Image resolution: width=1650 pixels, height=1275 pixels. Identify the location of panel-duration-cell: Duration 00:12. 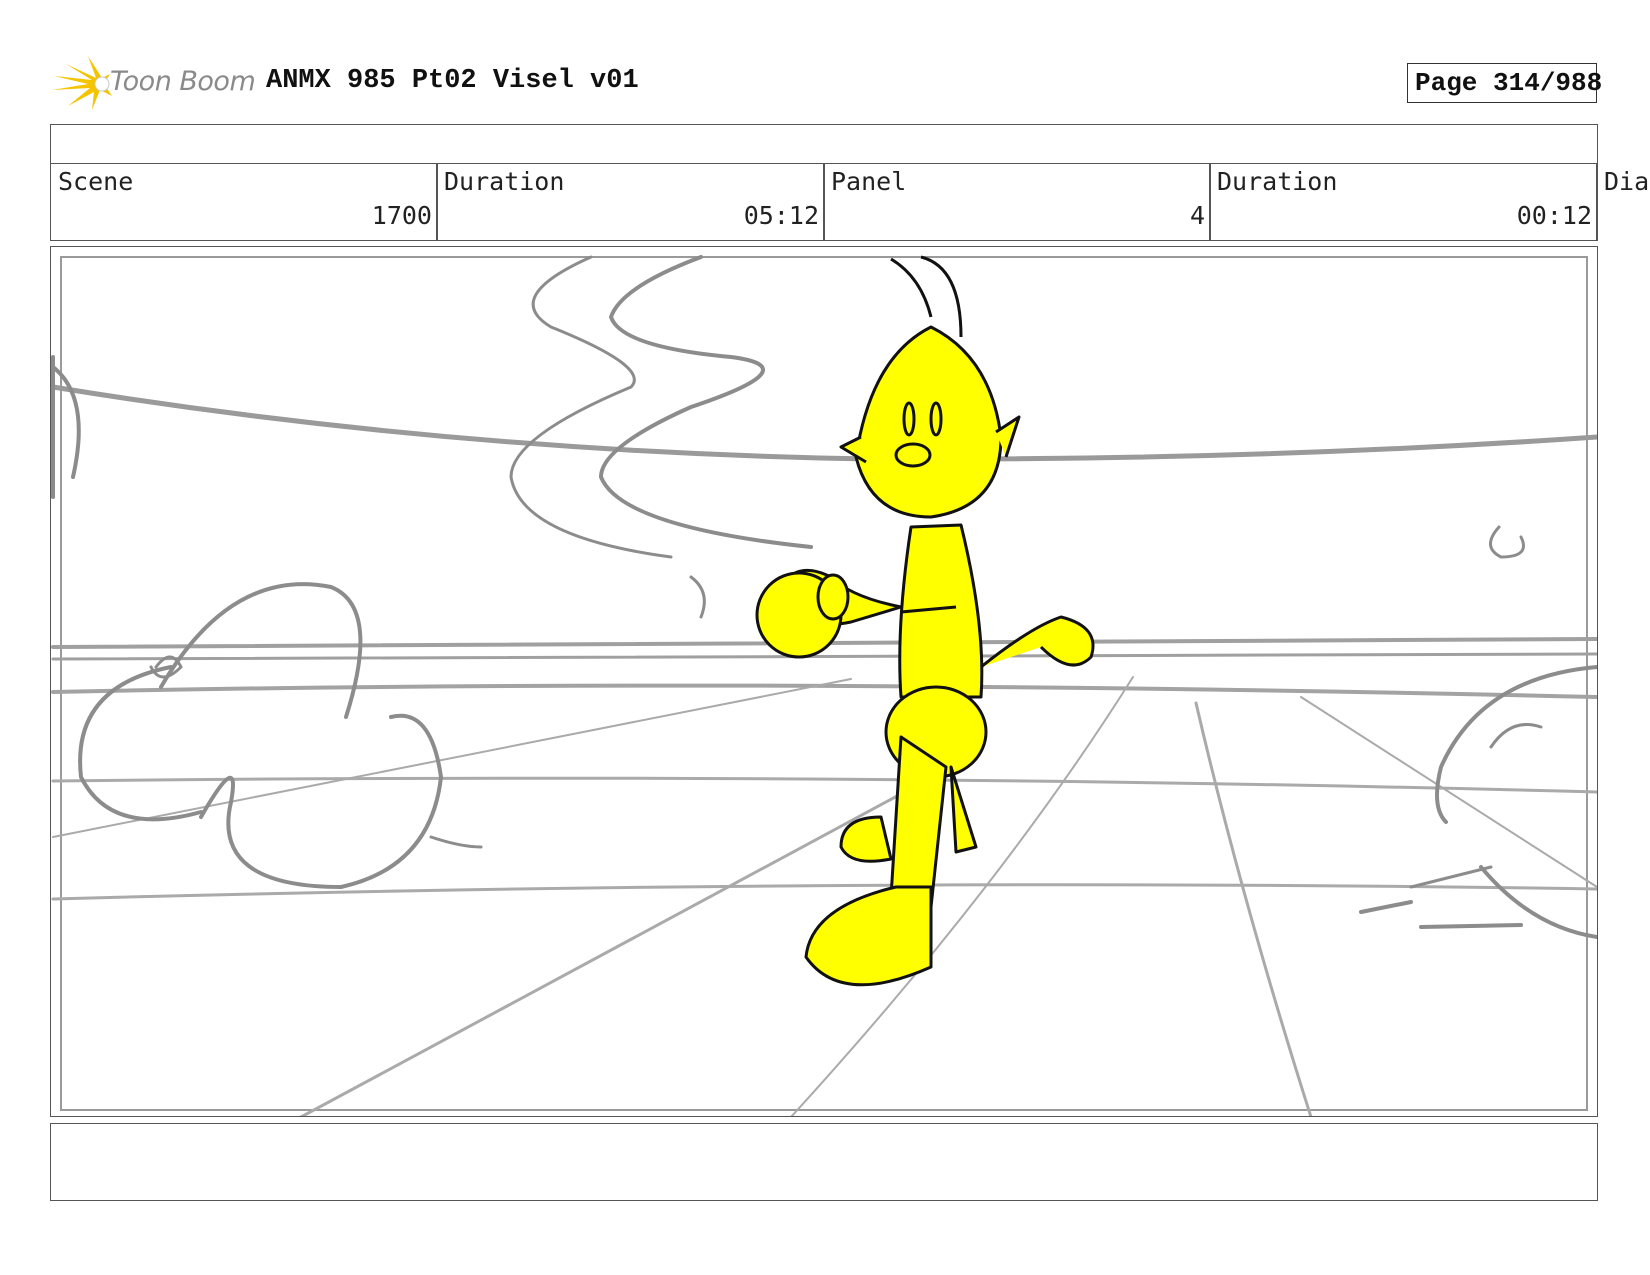
(1403, 202).